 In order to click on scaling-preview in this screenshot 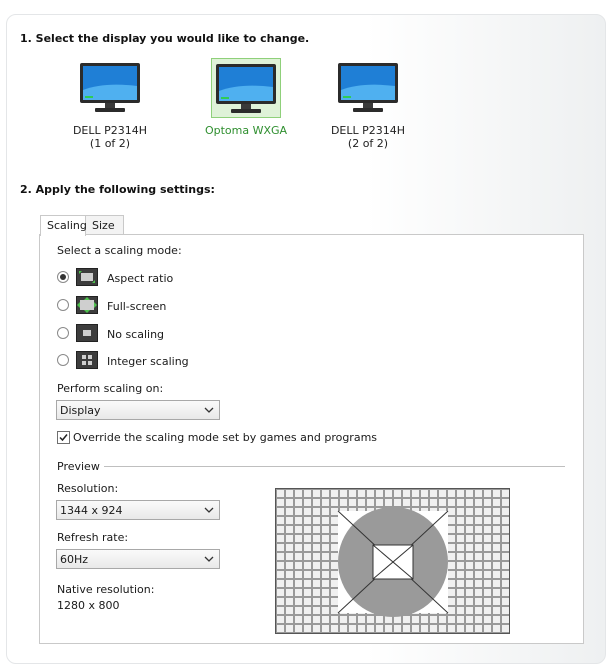, I will do `click(392, 561)`.